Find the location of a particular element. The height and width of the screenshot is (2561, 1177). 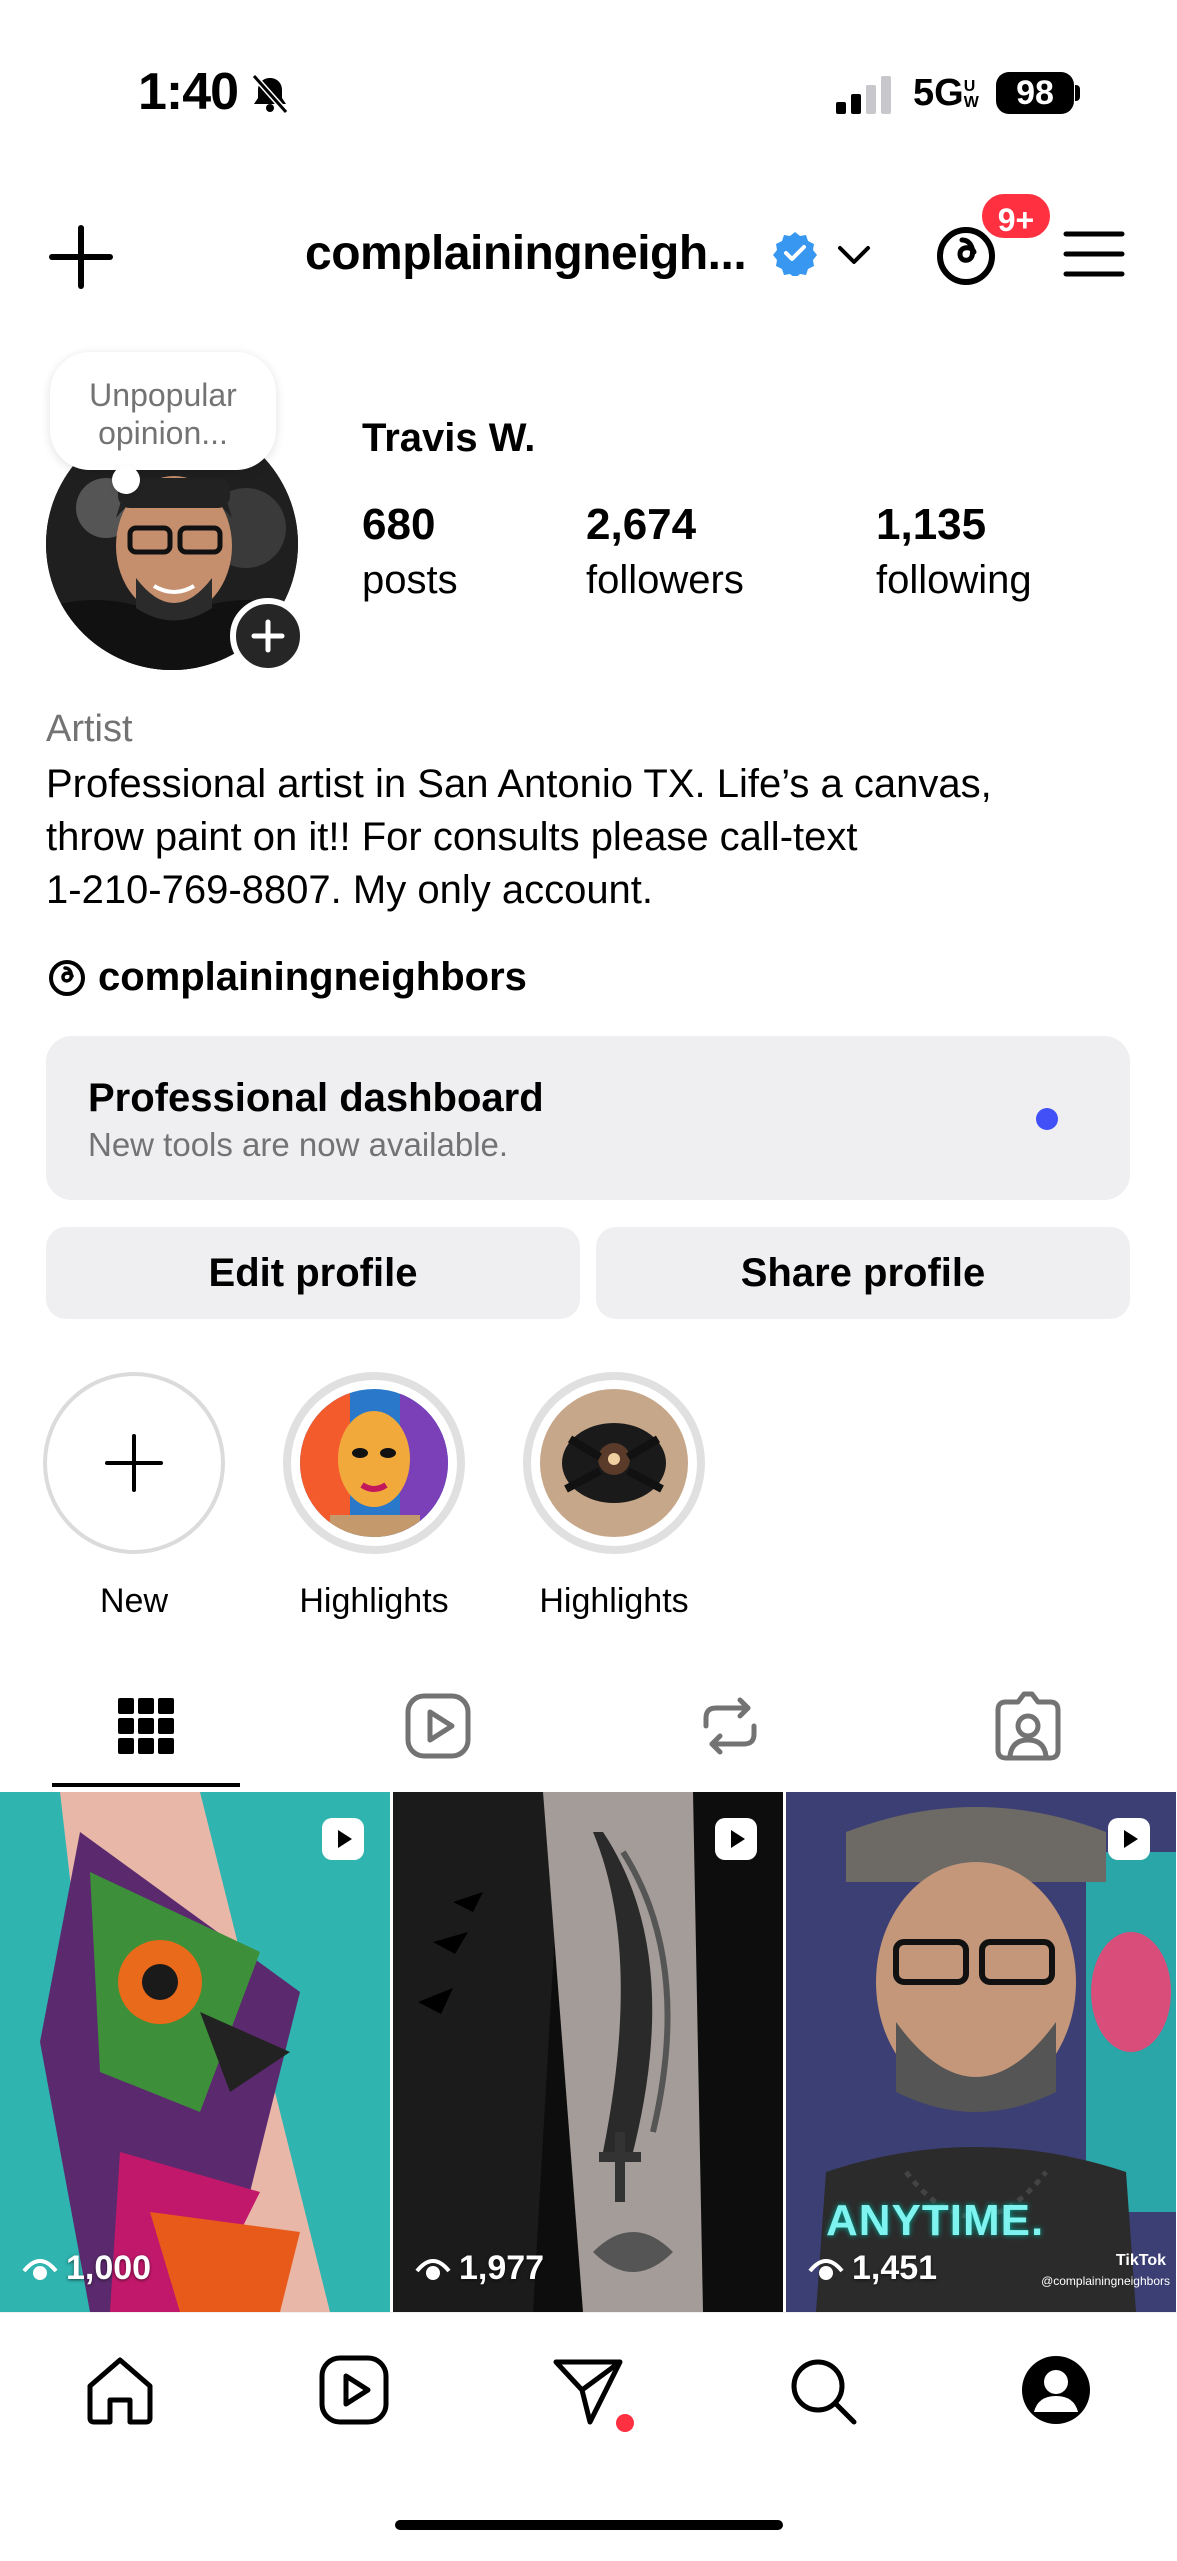

add-story-button is located at coordinates (268, 636).